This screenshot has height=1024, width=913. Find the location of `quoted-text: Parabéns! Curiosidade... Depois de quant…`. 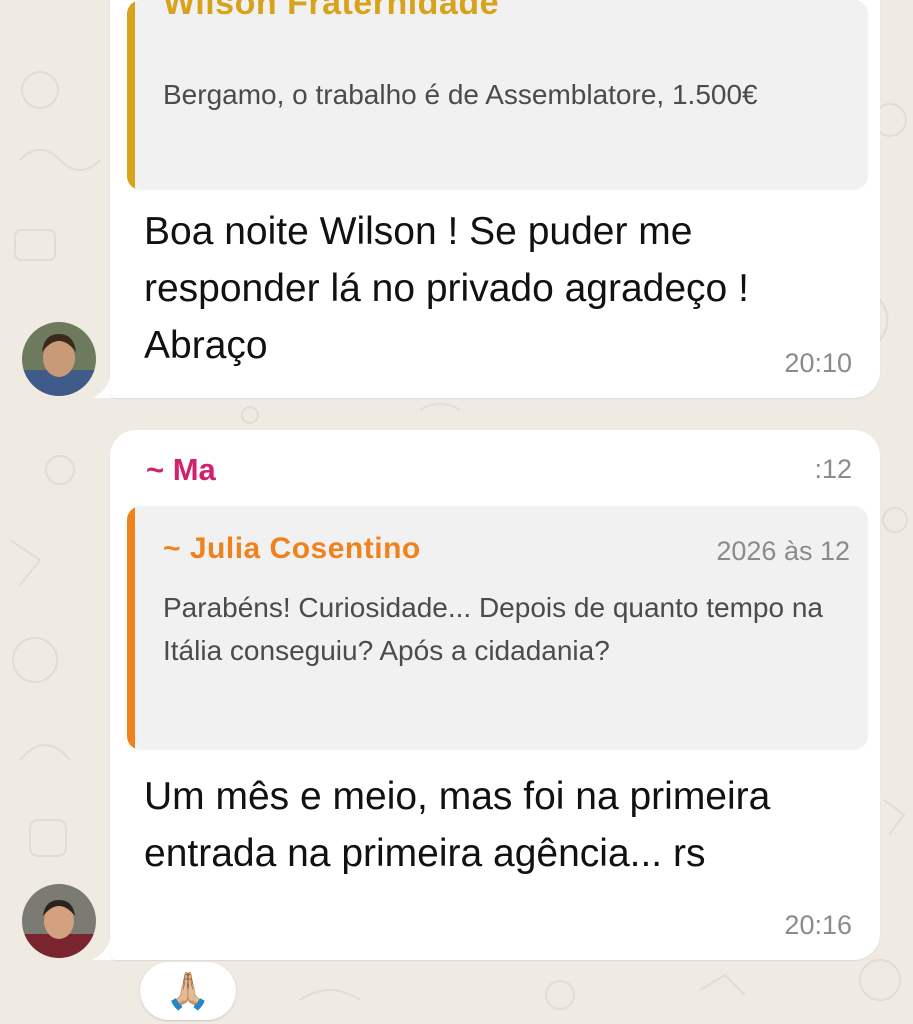

quoted-text: Parabéns! Curiosidade... Depois de quant… is located at coordinates (493, 629).